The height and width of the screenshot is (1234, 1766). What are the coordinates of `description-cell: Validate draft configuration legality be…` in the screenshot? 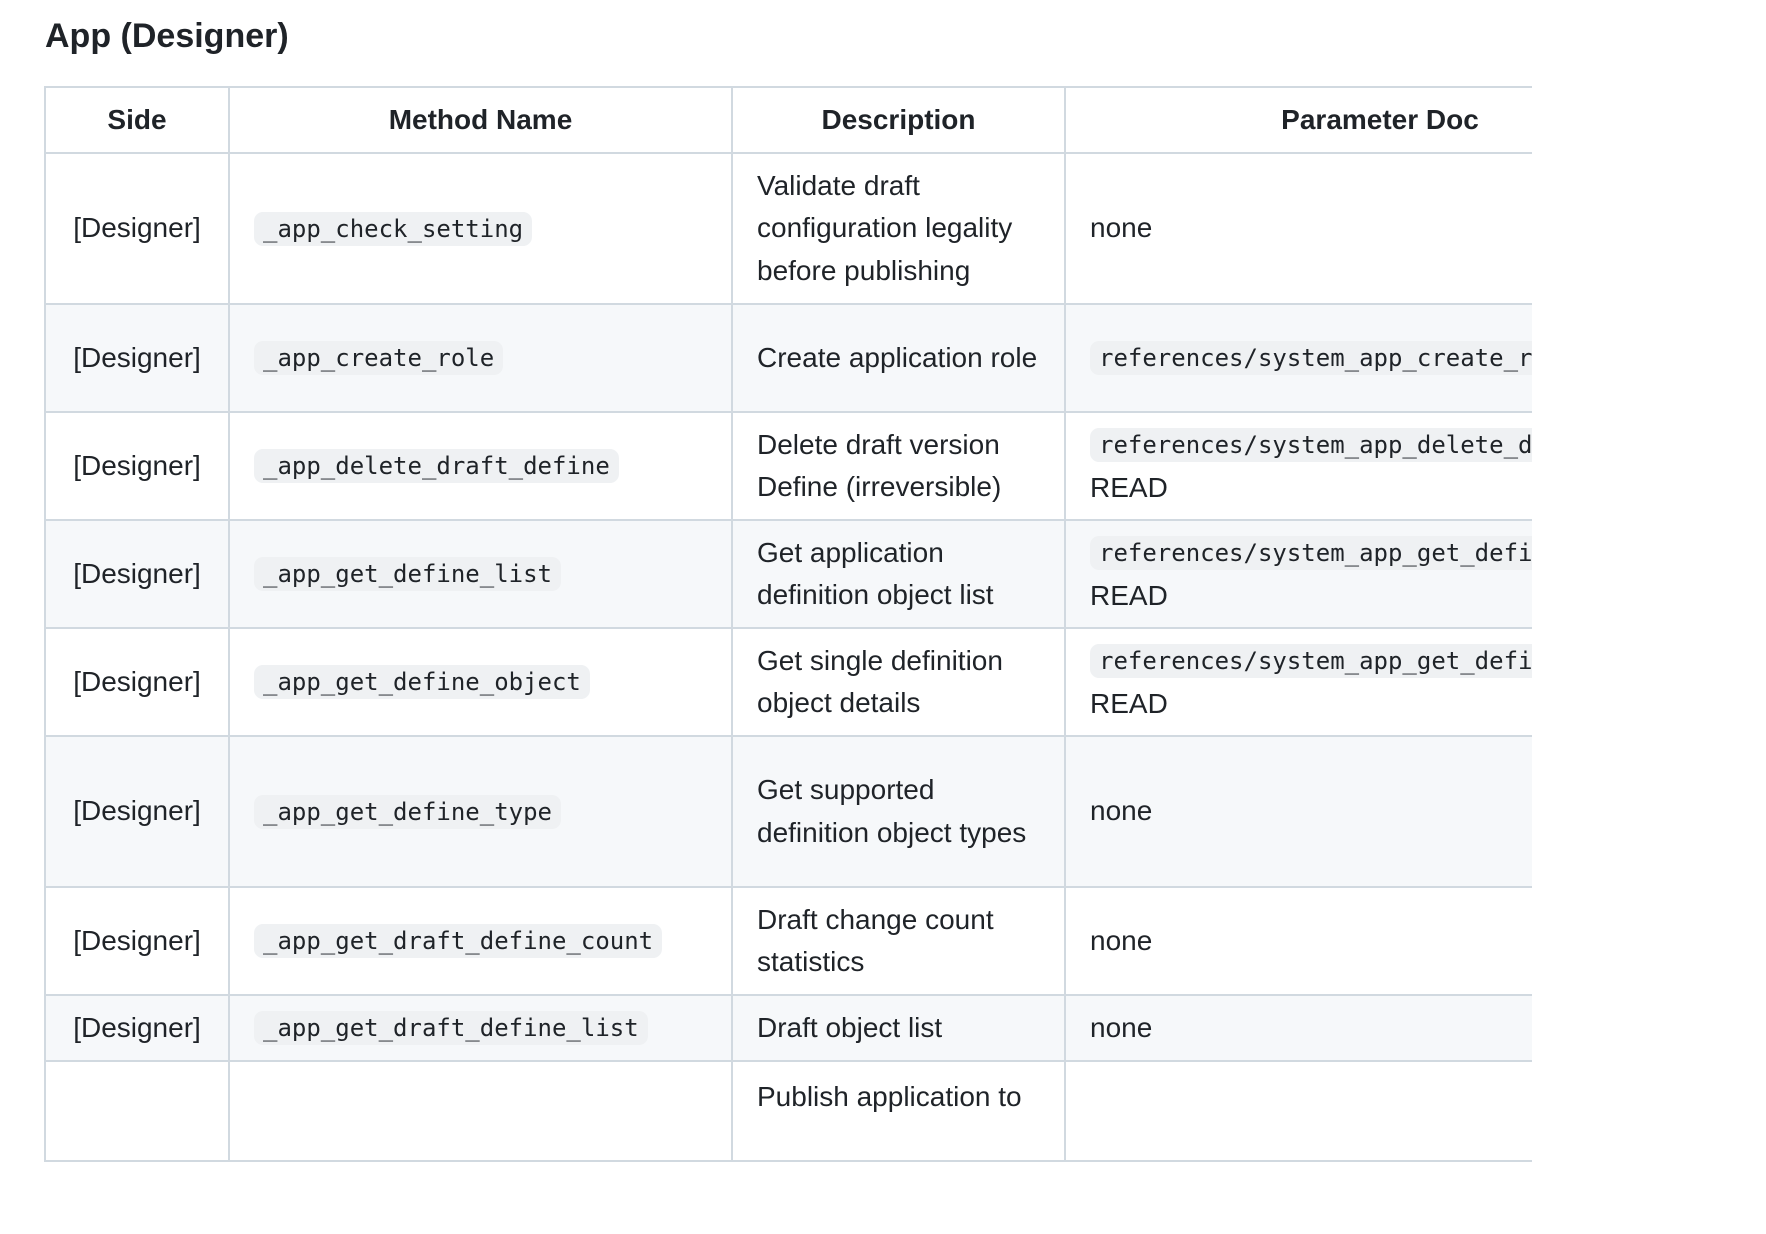 It's located at (898, 228).